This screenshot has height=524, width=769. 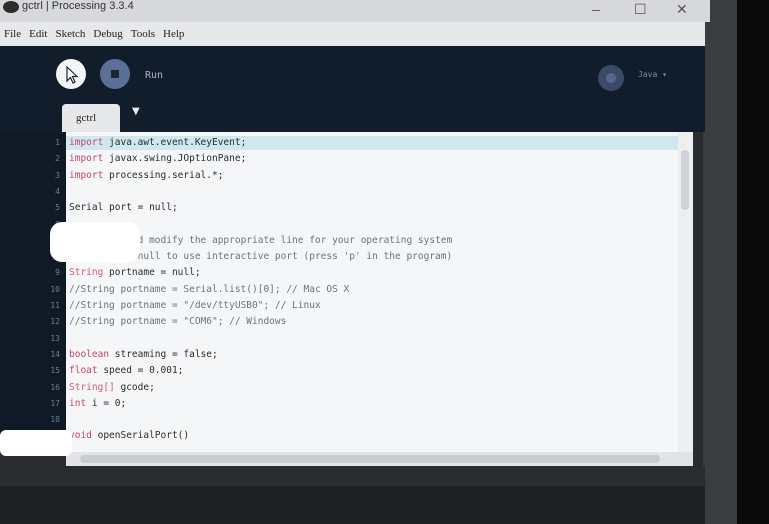 I want to click on code-token: javax.swing.JOptionPane;, so click(x=175, y=159).